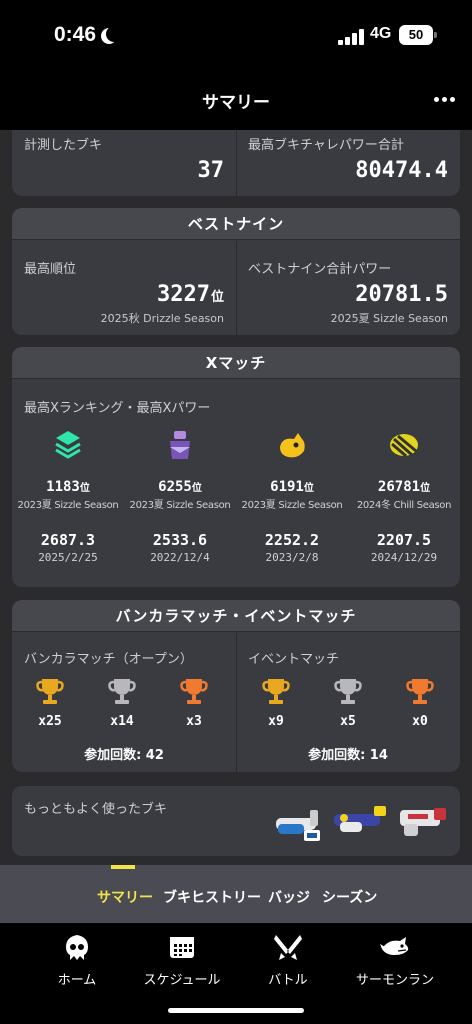 The height and width of the screenshot is (1024, 472). I want to click on home-indicator, so click(236, 1010).